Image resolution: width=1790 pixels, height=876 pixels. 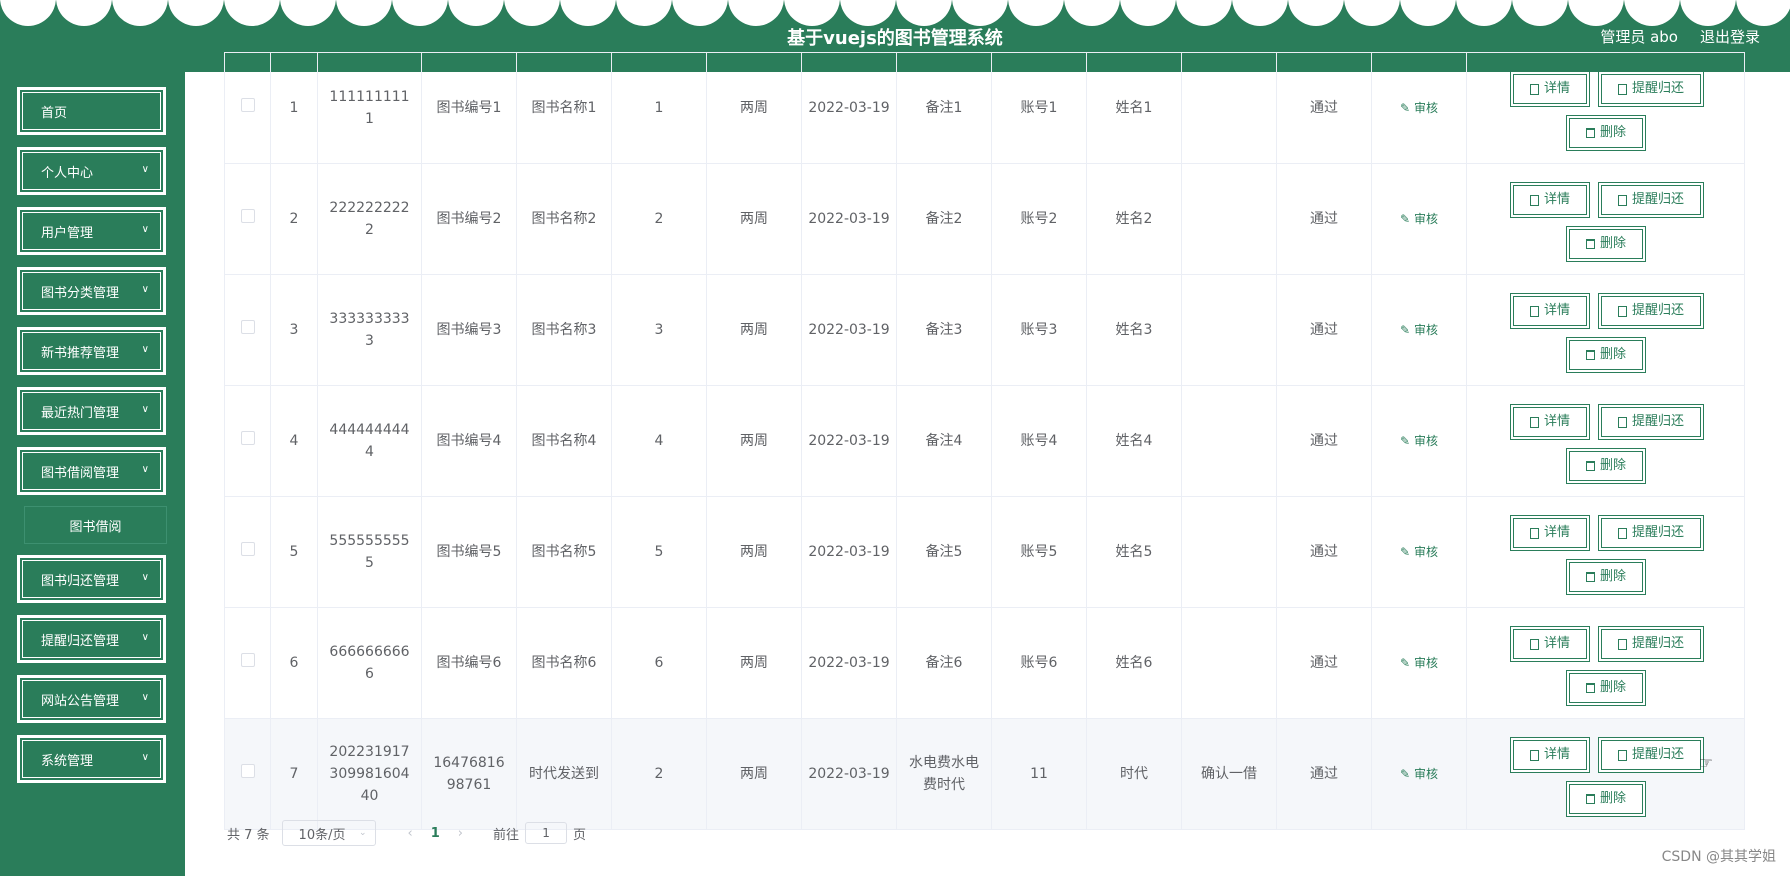 I want to click on cell-qty: 1, so click(x=659, y=108).